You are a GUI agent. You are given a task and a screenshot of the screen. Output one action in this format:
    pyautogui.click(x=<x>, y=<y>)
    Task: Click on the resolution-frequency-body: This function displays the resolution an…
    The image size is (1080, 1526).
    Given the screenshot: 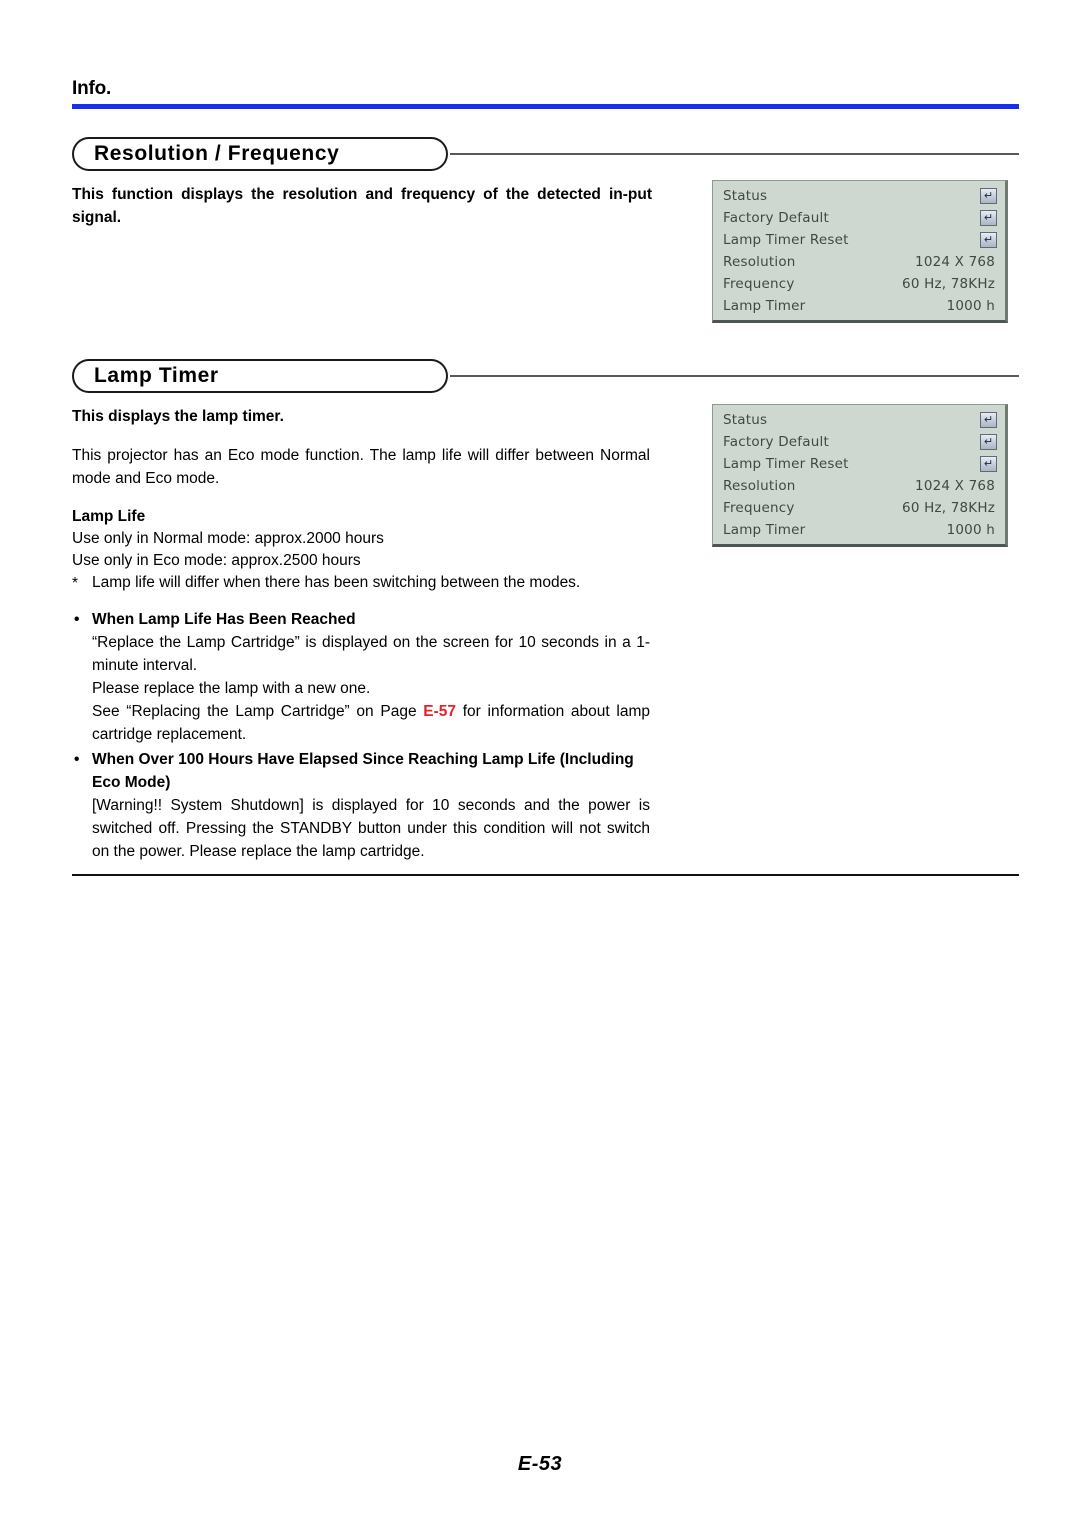 What is the action you would take?
    pyautogui.click(x=362, y=206)
    